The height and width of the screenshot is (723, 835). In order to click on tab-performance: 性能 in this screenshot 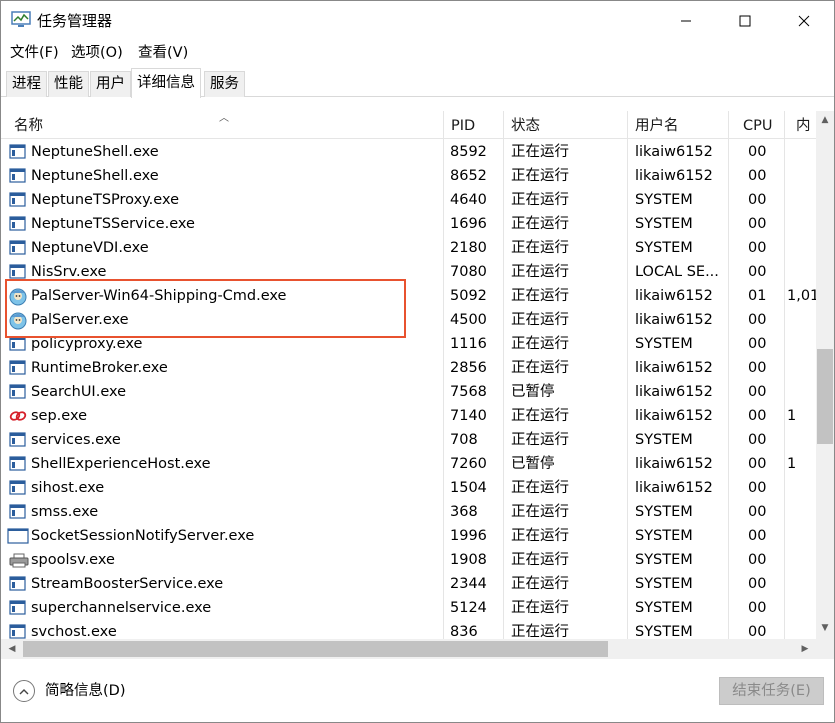, I will do `click(68, 84)`.